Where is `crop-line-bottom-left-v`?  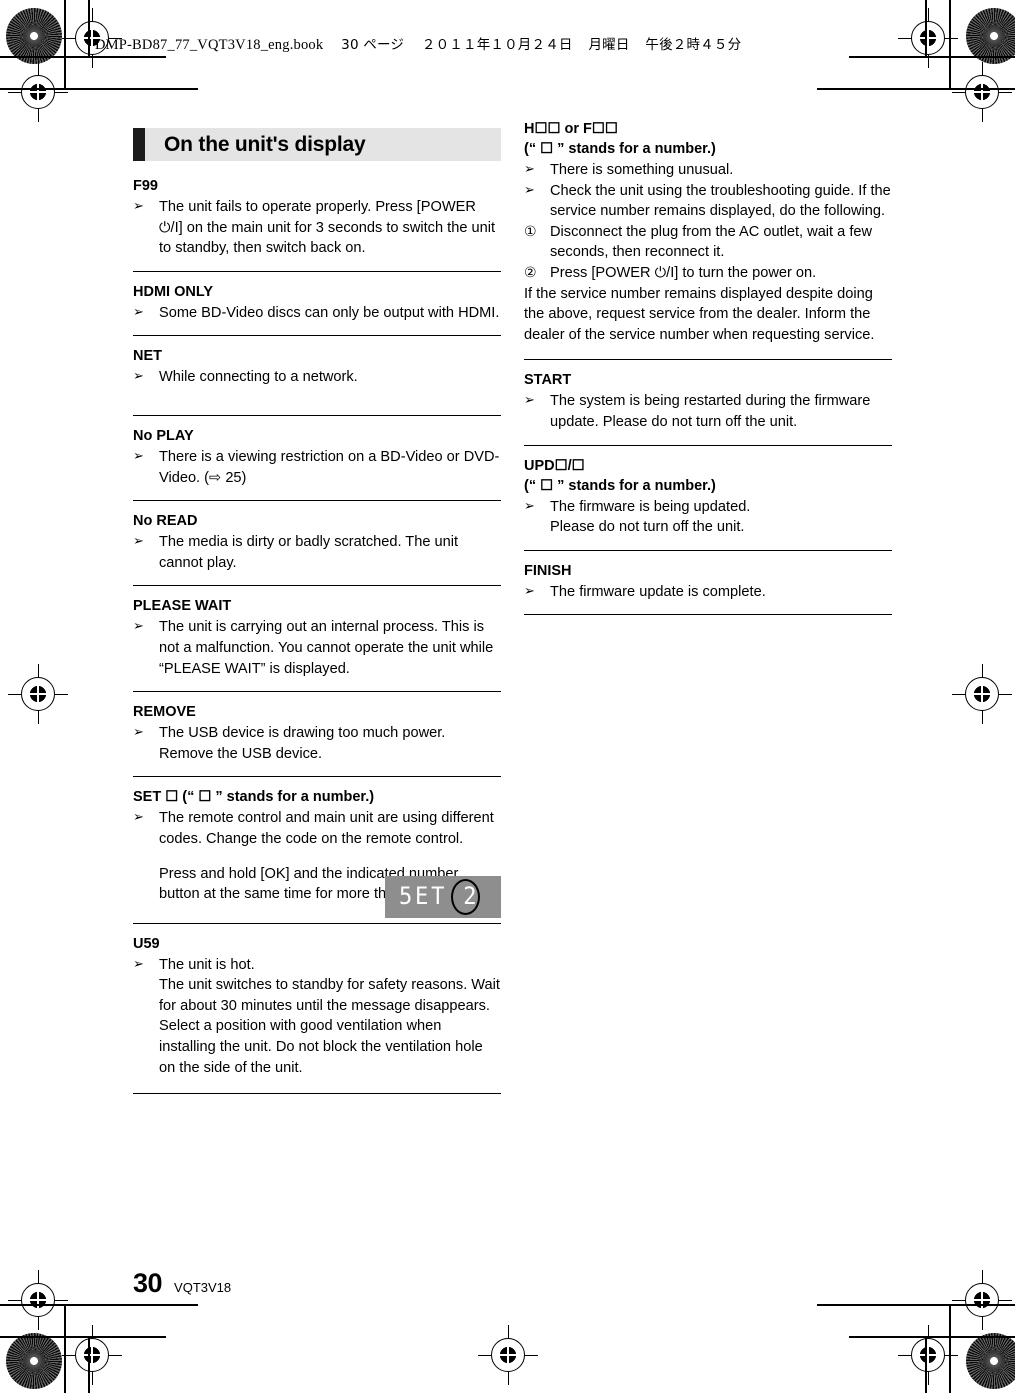 crop-line-bottom-left-v is located at coordinates (65, 1348).